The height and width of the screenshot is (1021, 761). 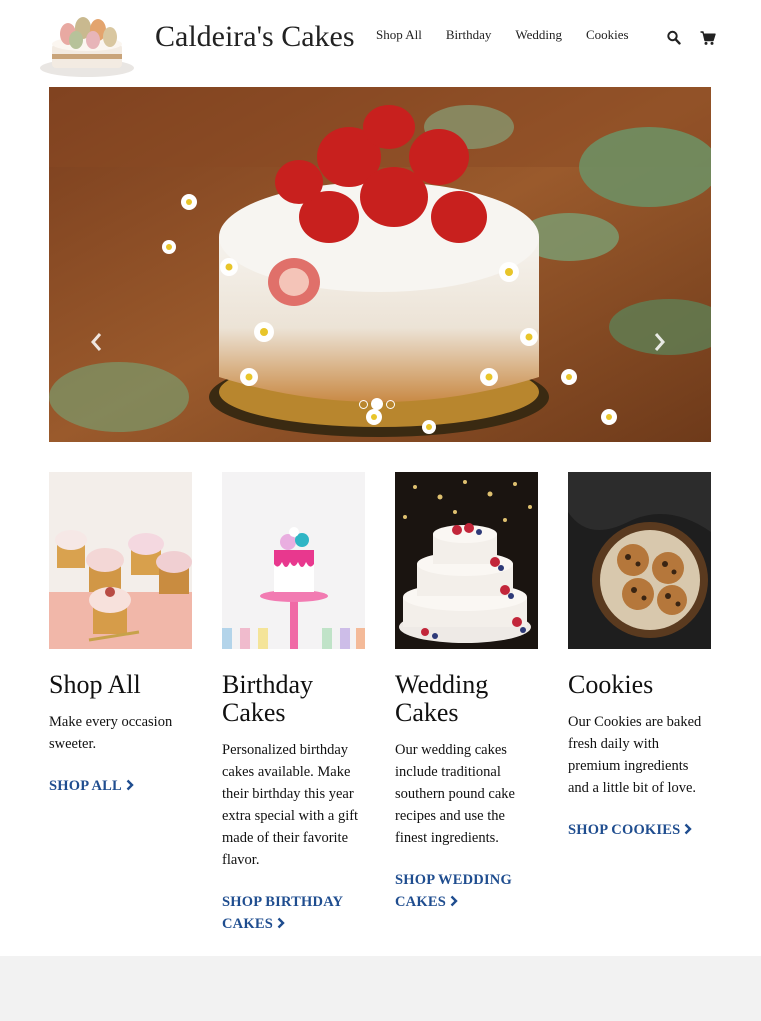 I want to click on nav-item-cookies: Cookies, so click(x=607, y=35).